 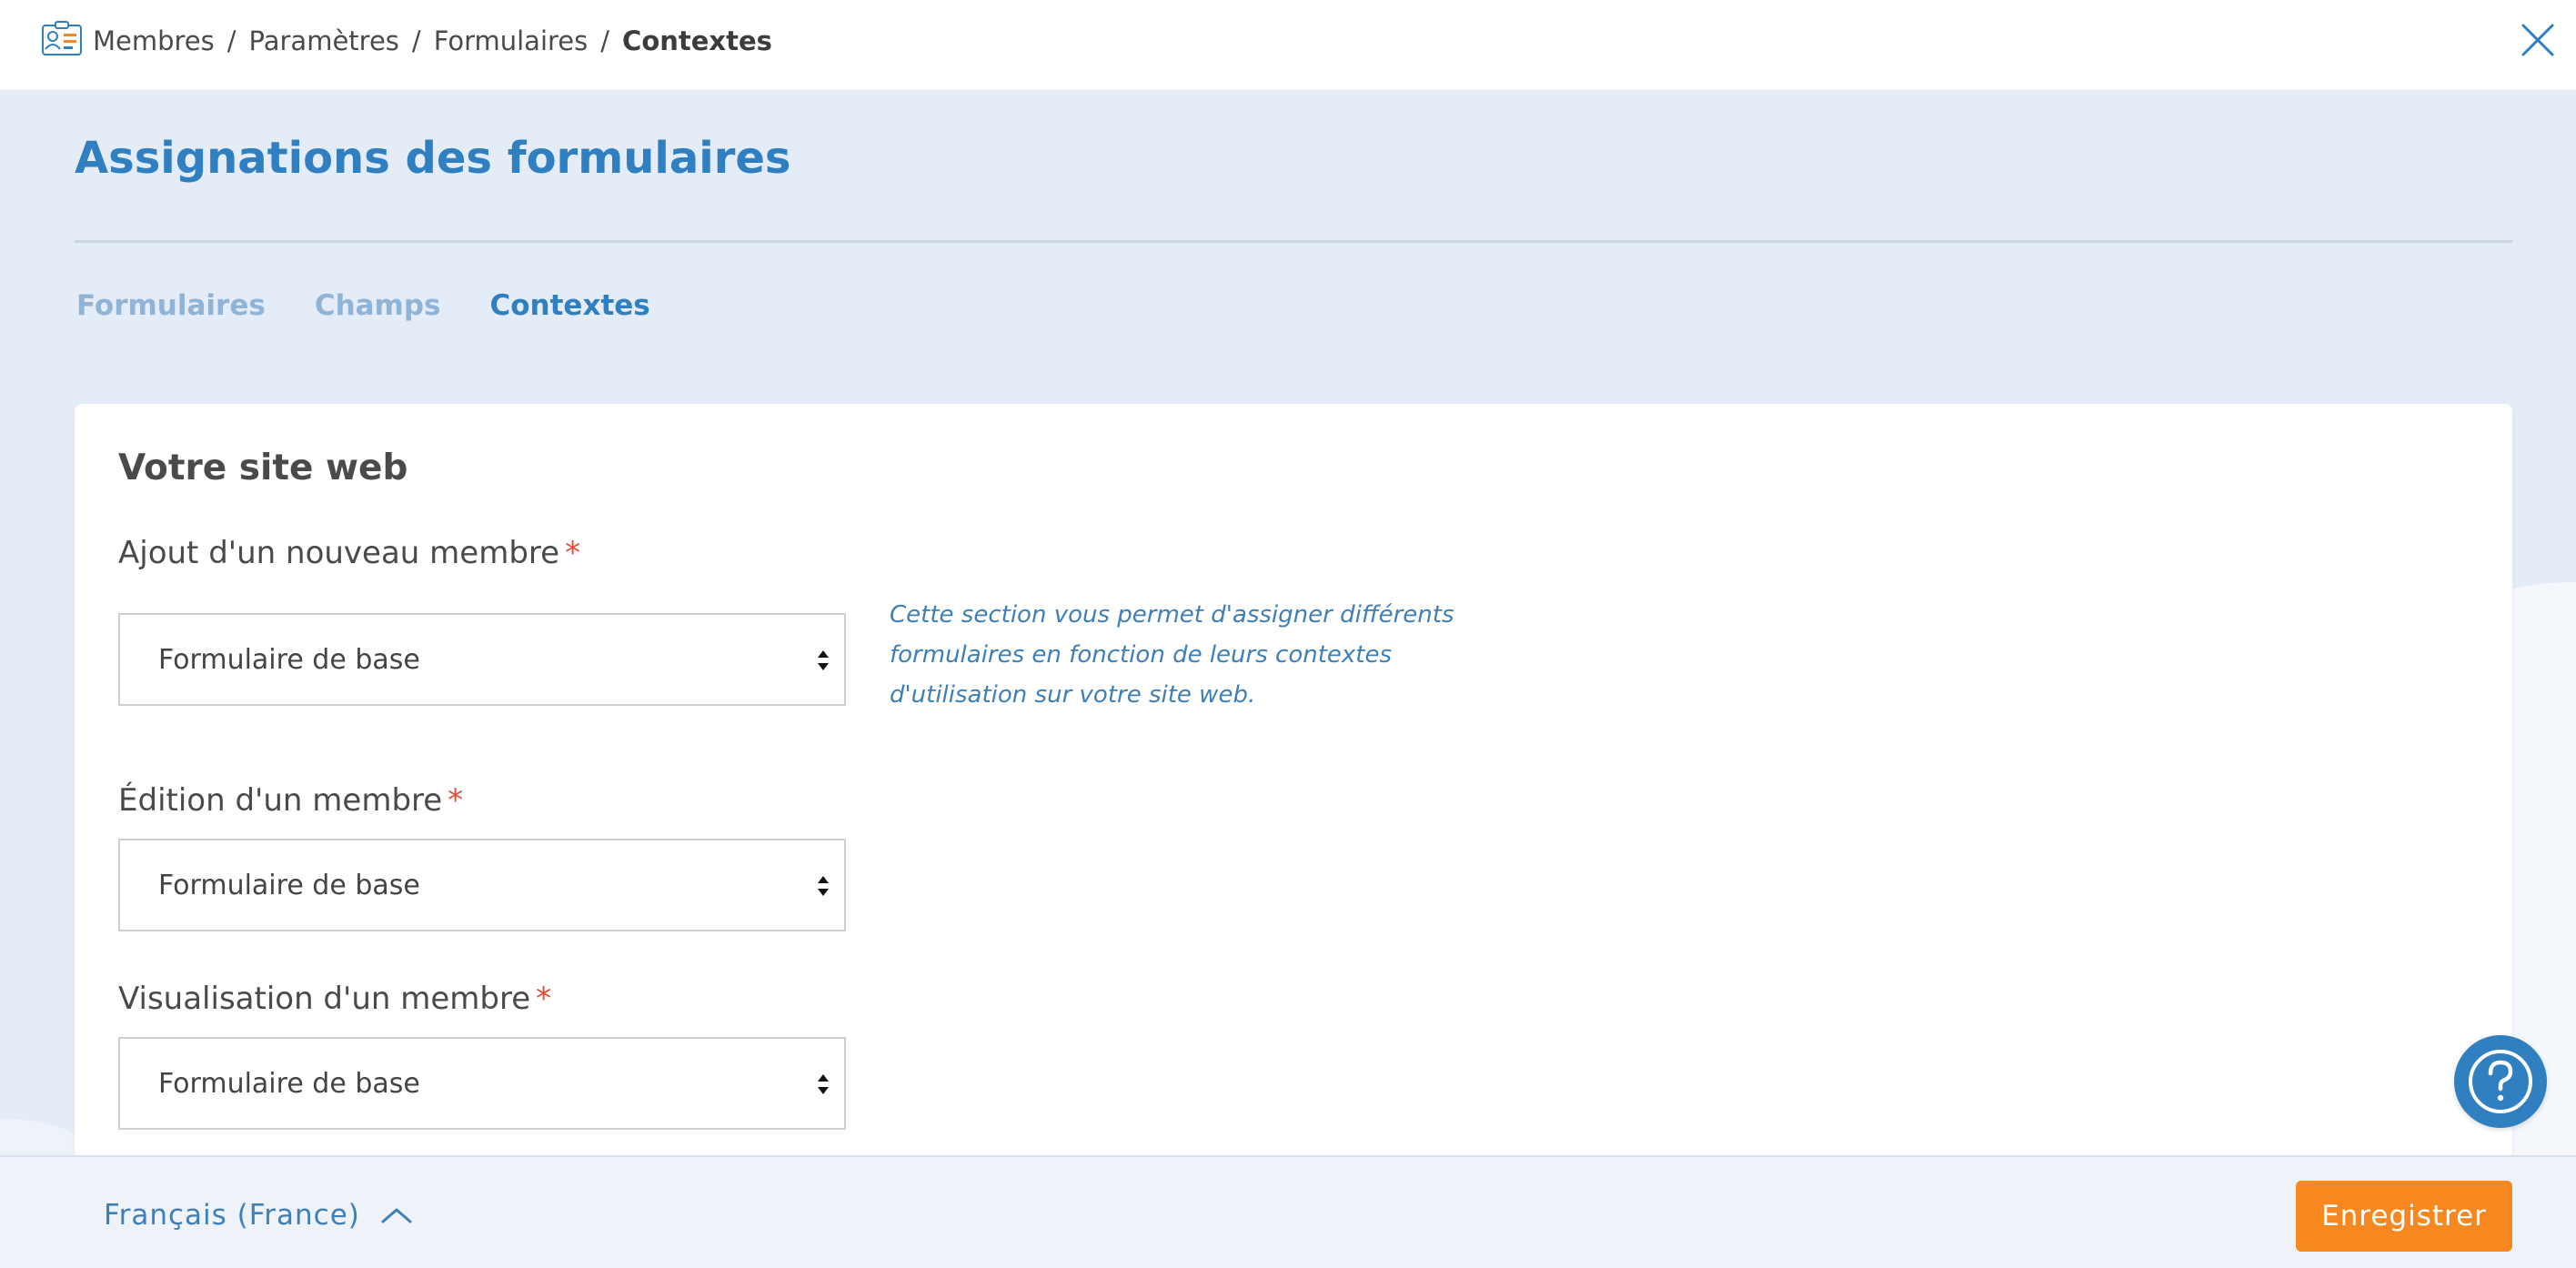 What do you see at coordinates (511, 41) in the screenshot?
I see `breadcrumb-item-formulaires: Formulaires` at bounding box center [511, 41].